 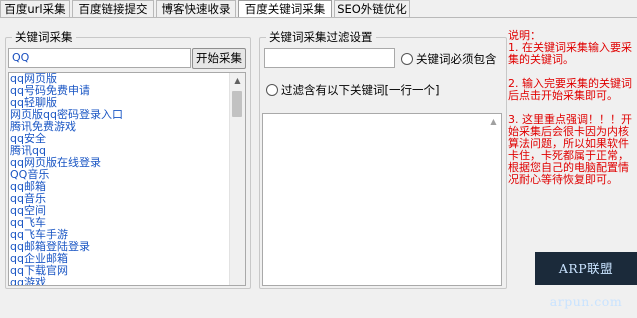 What do you see at coordinates (113, 8) in the screenshot?
I see `tab-baidu-link-submit: 百度链接提交` at bounding box center [113, 8].